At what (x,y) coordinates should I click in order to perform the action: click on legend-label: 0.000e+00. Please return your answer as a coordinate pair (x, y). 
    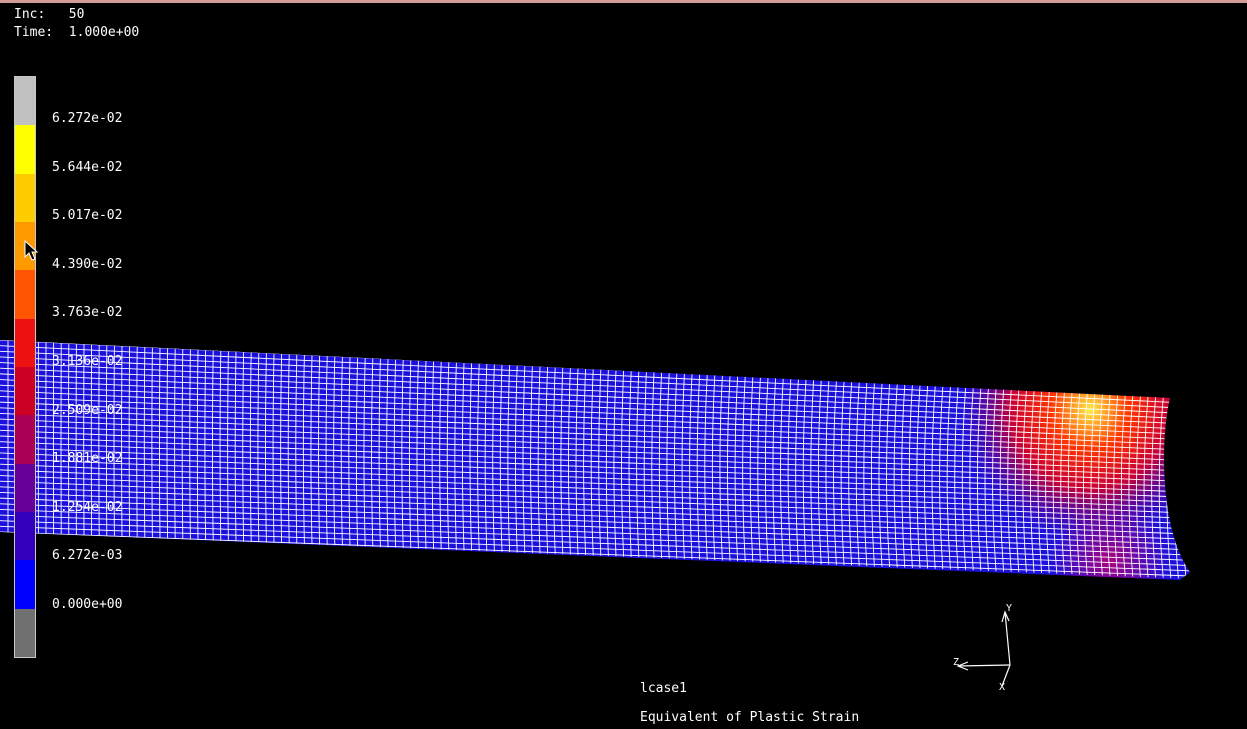
    Looking at the image, I should click on (87, 604).